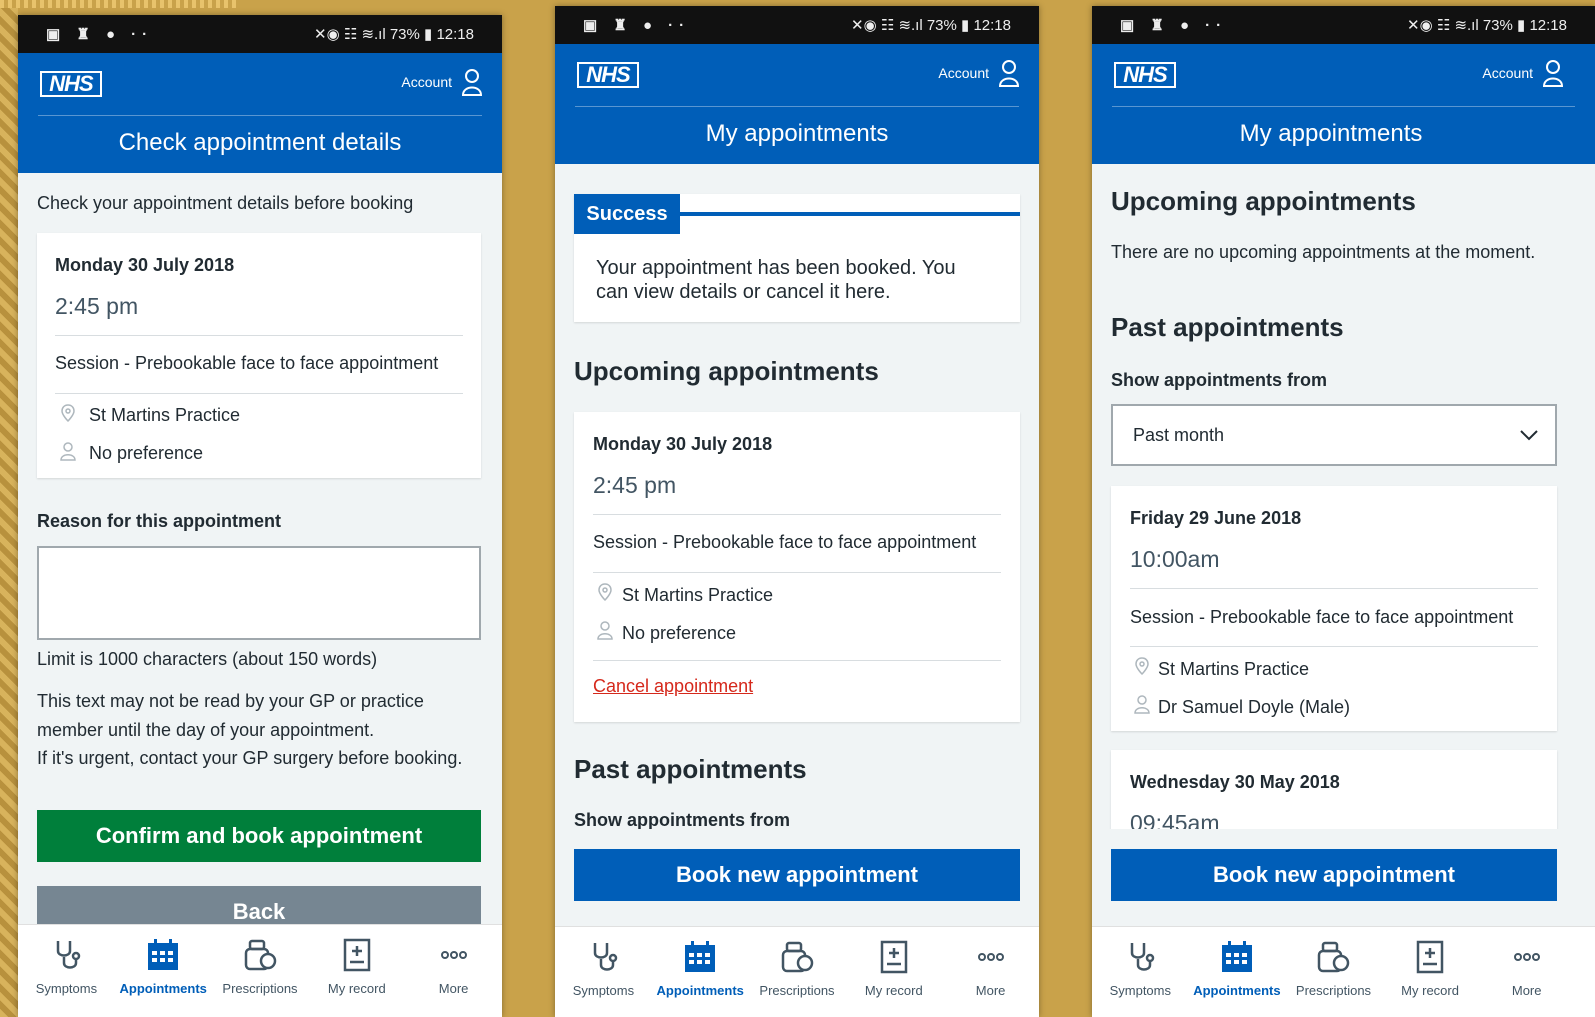 This screenshot has width=1595, height=1017. What do you see at coordinates (673, 686) in the screenshot?
I see `cancel-appointment-link: Cancel appointment` at bounding box center [673, 686].